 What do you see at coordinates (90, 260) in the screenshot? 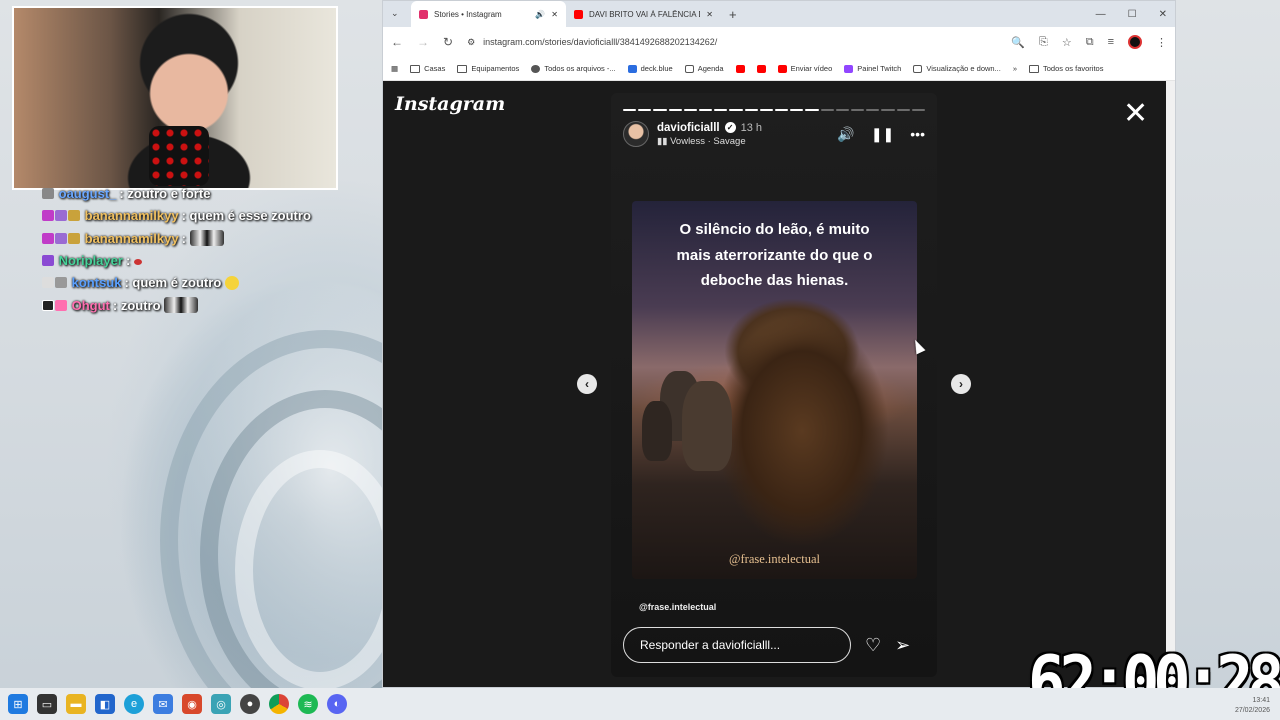
I see `chat-username: Noriplayer` at bounding box center [90, 260].